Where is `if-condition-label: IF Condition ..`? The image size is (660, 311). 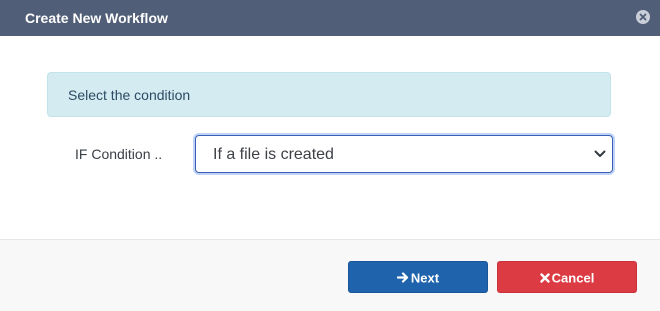
if-condition-label: IF Condition .. is located at coordinates (119, 154).